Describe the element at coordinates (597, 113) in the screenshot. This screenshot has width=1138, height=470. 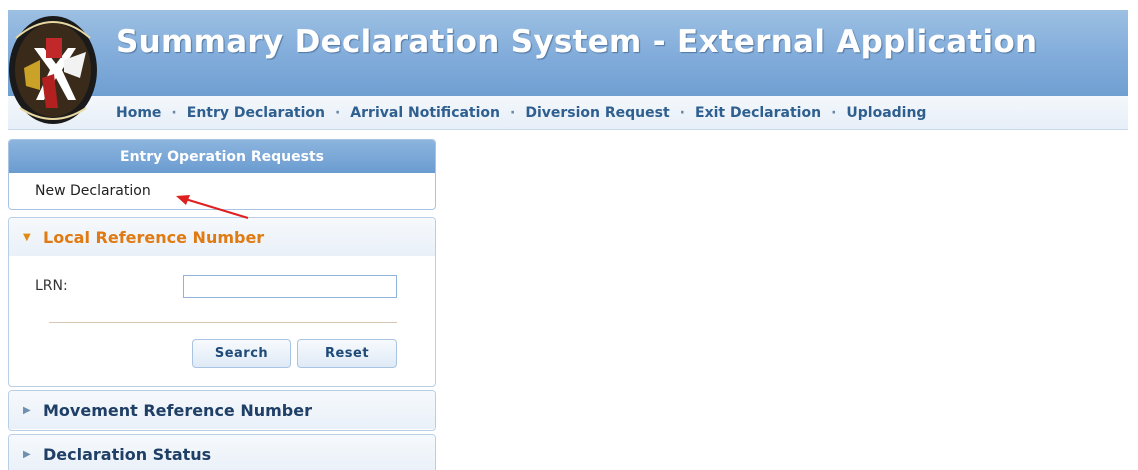
I see `nav-diversion-request: Diversion Request` at that location.